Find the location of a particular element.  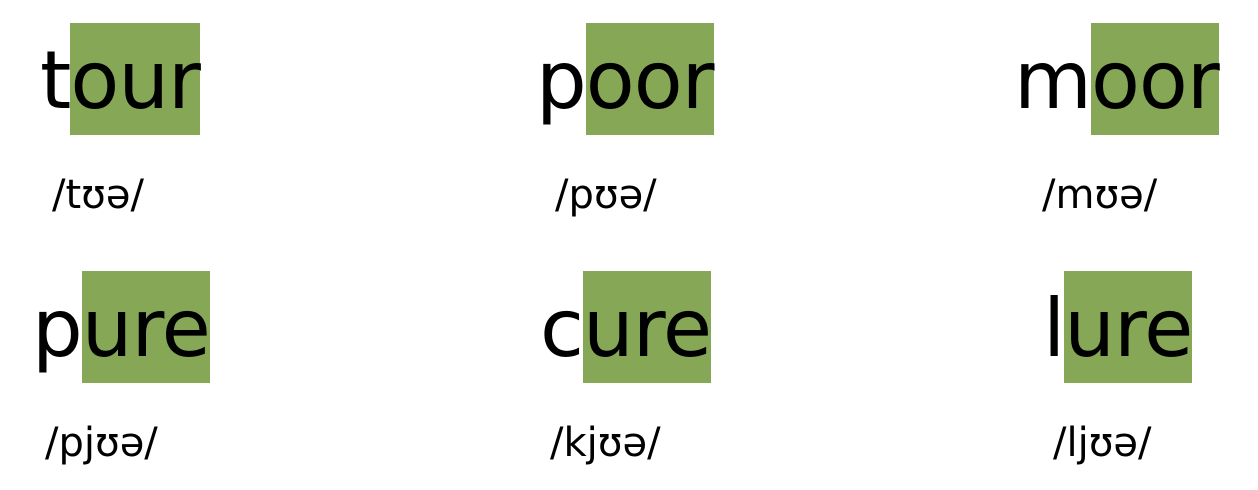

word-moor: moor is located at coordinates (1117, 79).